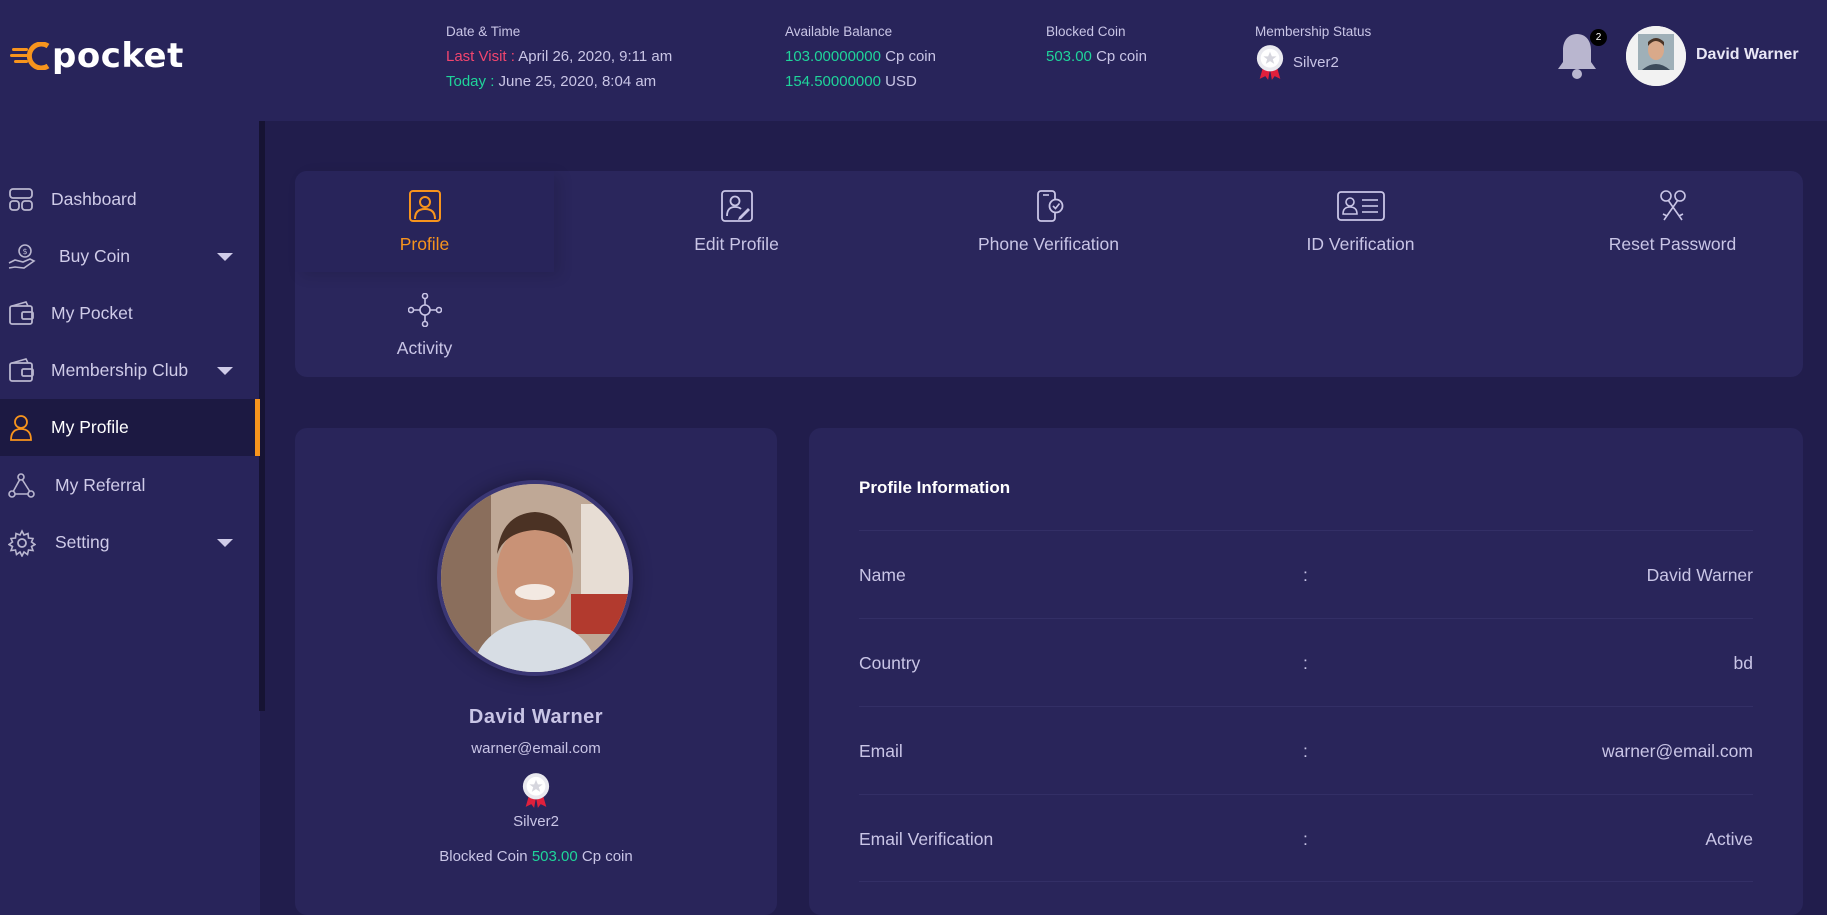  I want to click on tab-label: Profile, so click(424, 244).